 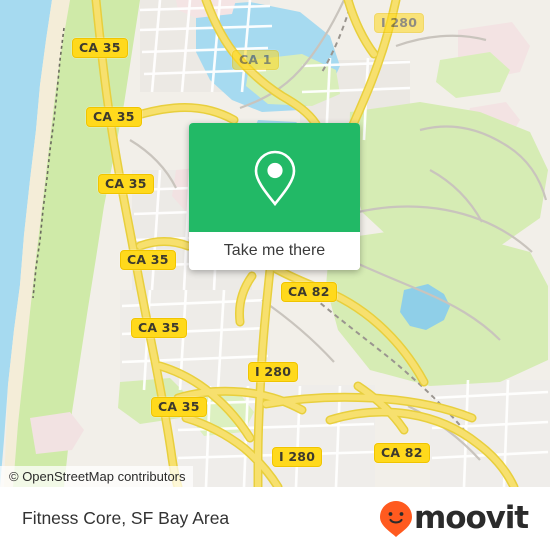 I want to click on place-card: Take me there, so click(x=274, y=196).